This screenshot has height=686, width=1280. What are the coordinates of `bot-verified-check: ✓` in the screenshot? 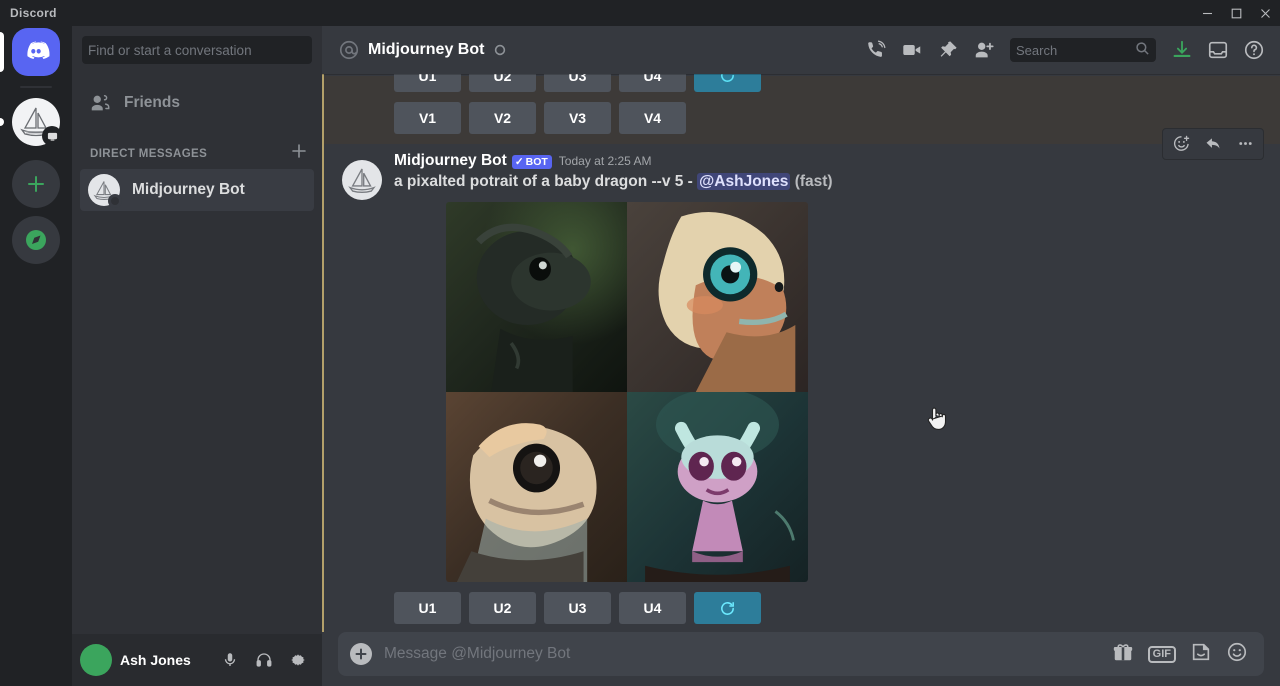 It's located at (519, 161).